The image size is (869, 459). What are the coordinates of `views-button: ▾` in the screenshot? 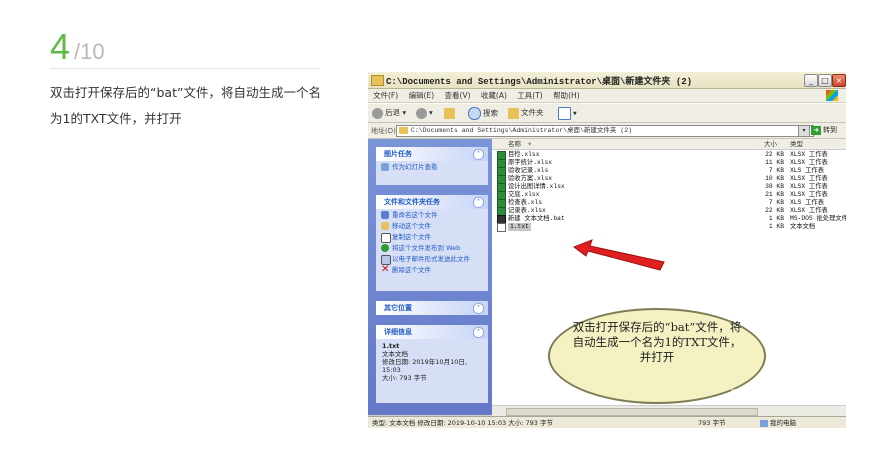 It's located at (567, 113).